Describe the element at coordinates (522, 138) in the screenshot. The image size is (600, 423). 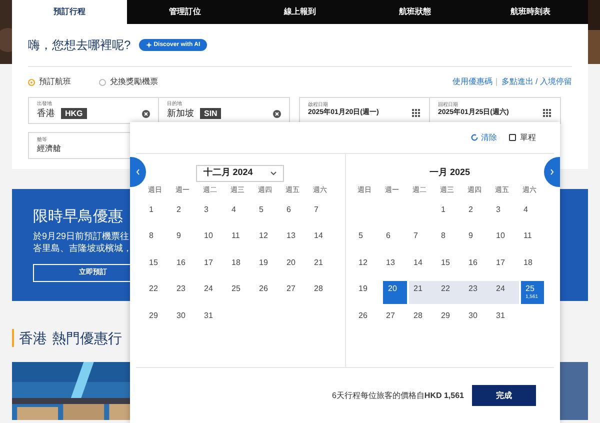
I see `one-way-checkbox: 單程` at that location.